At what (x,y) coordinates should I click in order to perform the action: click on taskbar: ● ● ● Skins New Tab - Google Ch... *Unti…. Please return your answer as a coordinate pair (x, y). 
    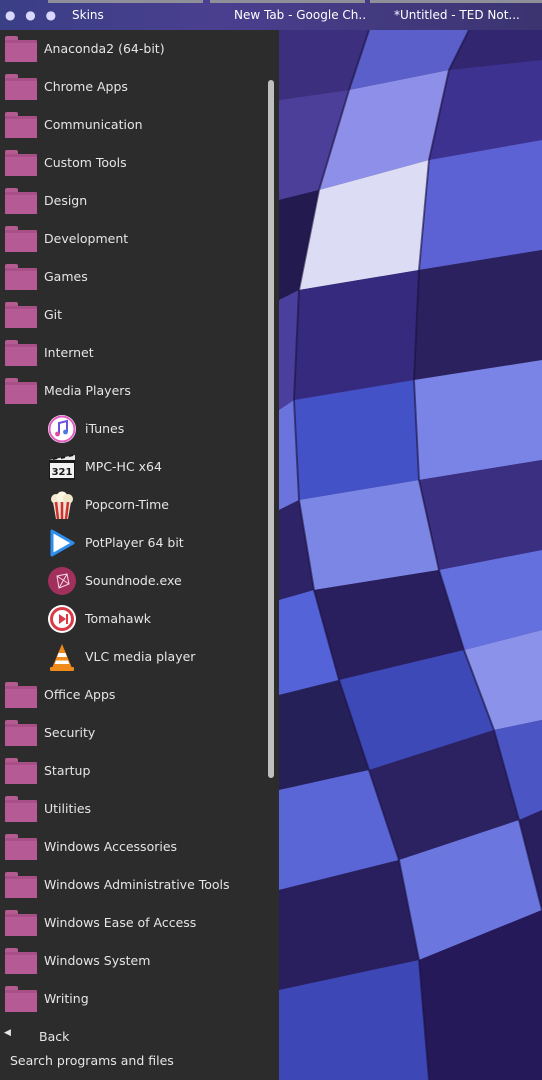
    Looking at the image, I should click on (271, 15).